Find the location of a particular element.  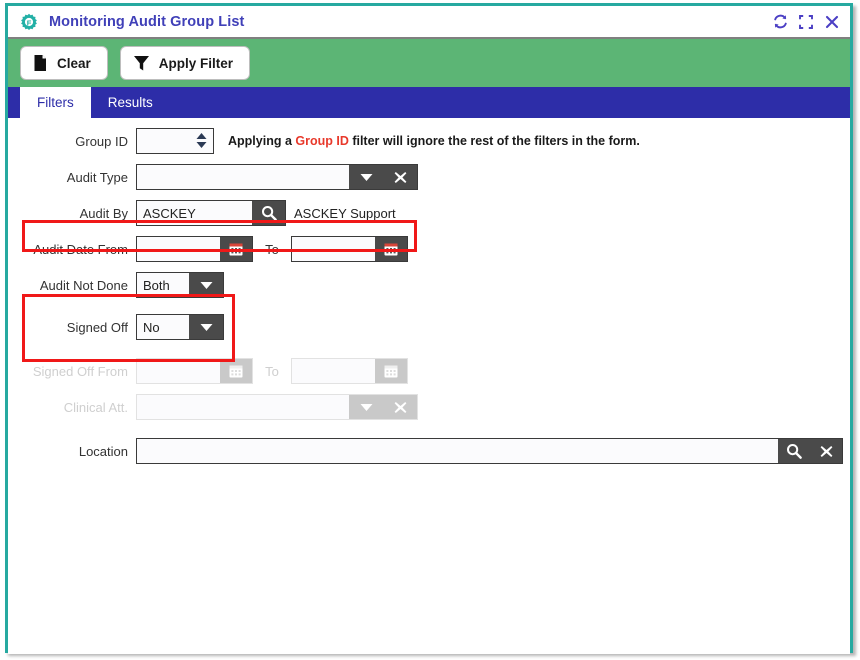

row-location: Location is located at coordinates (429, 451).